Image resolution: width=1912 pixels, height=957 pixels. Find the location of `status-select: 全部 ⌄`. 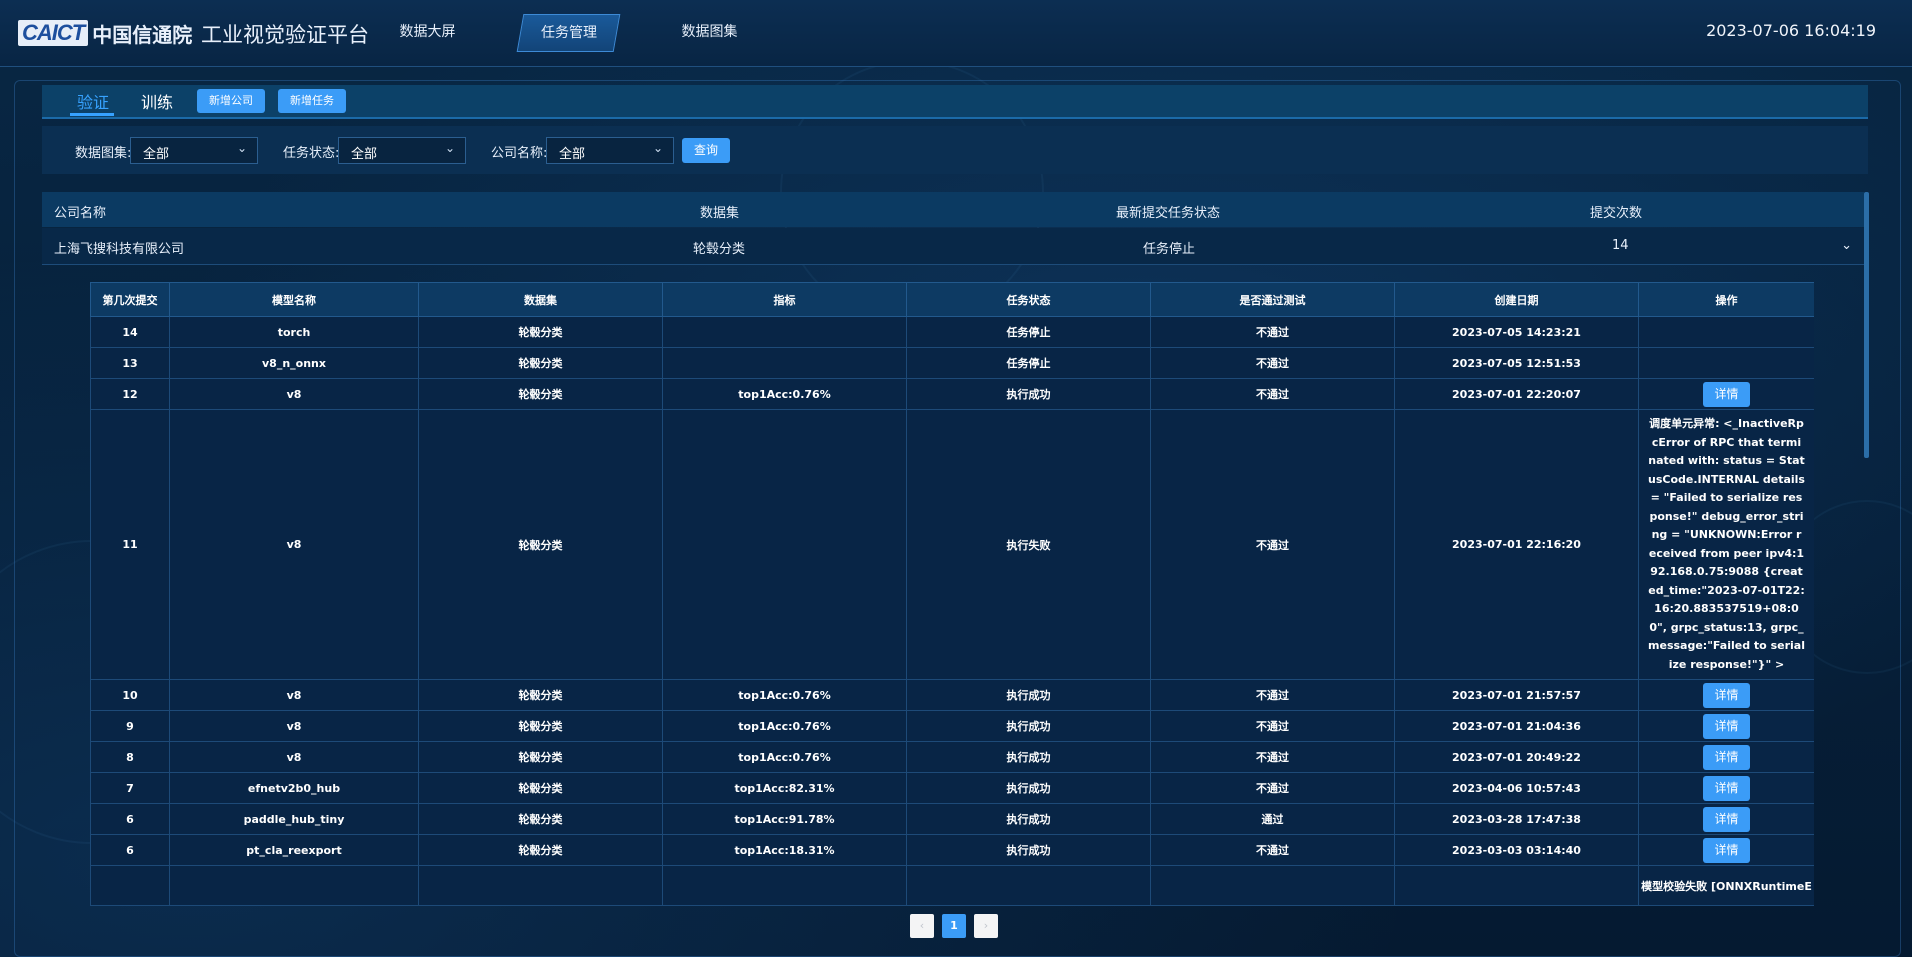

status-select: 全部 ⌄ is located at coordinates (402, 150).